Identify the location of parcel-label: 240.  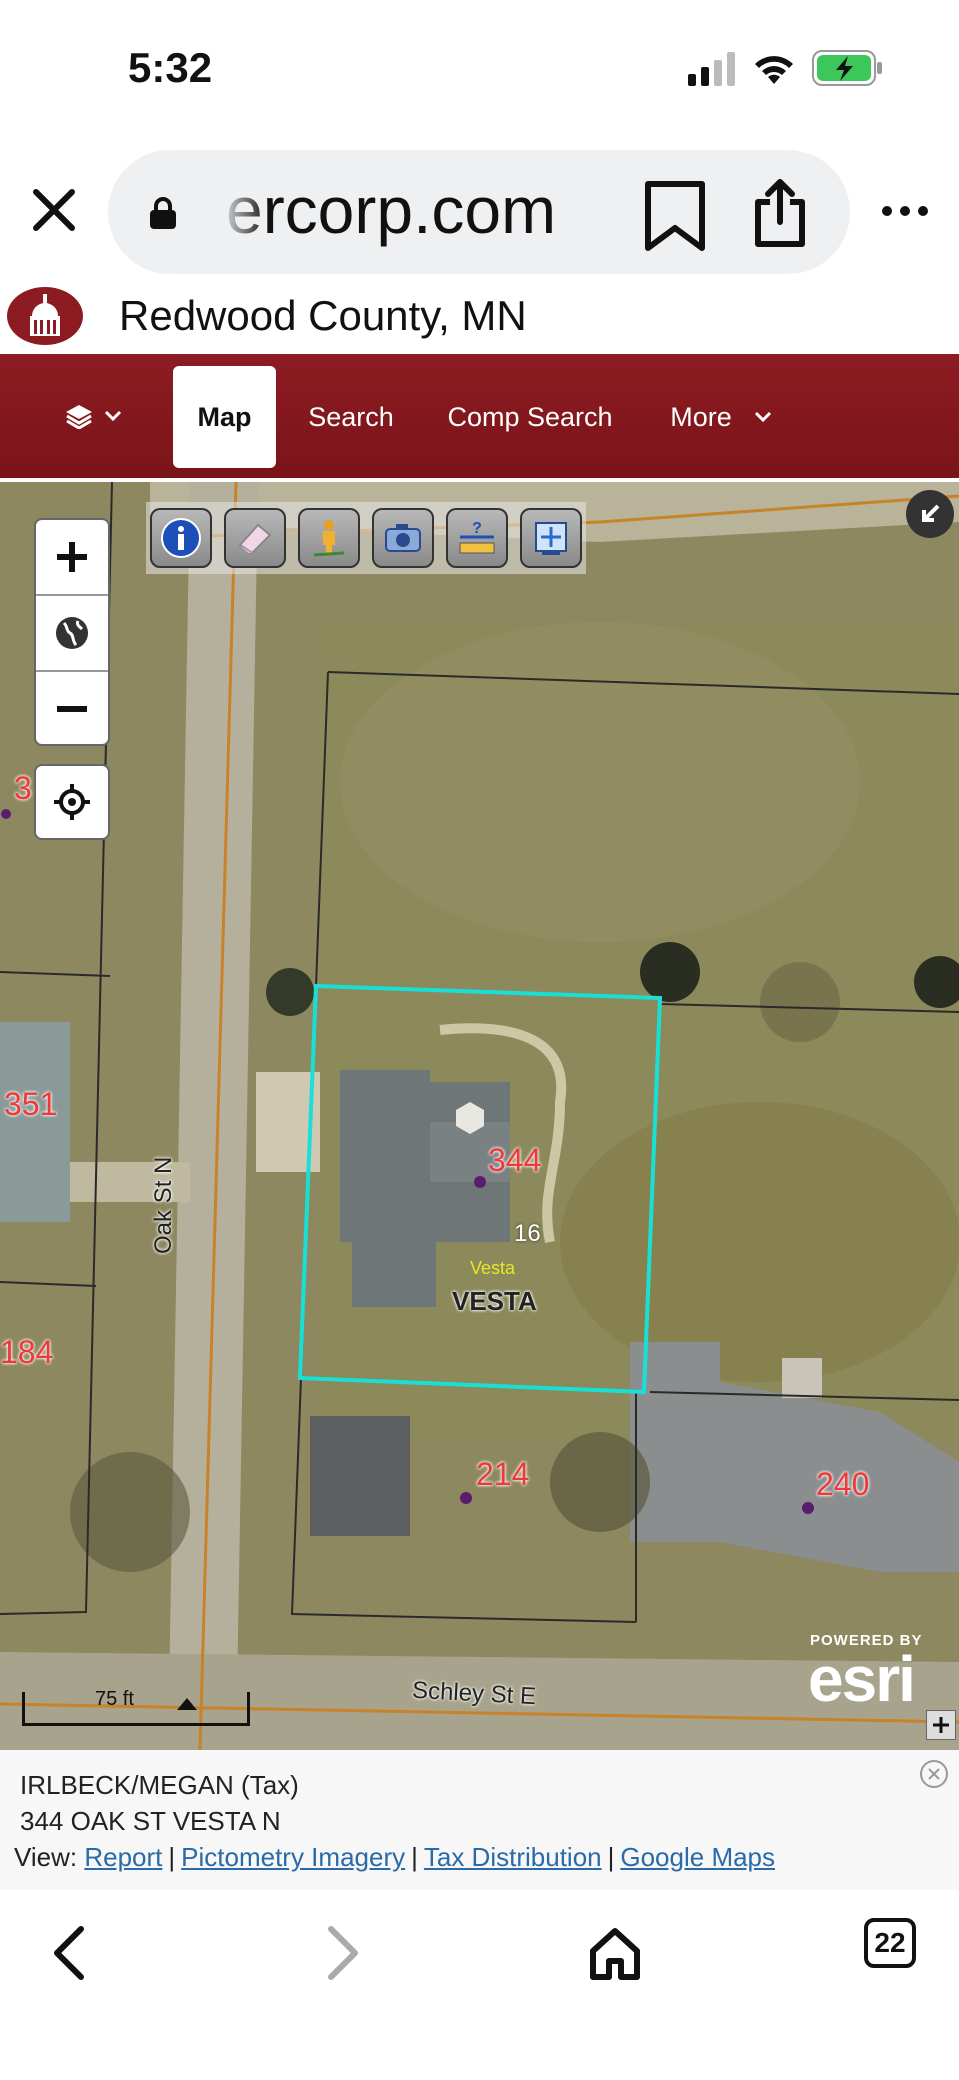
(843, 1484).